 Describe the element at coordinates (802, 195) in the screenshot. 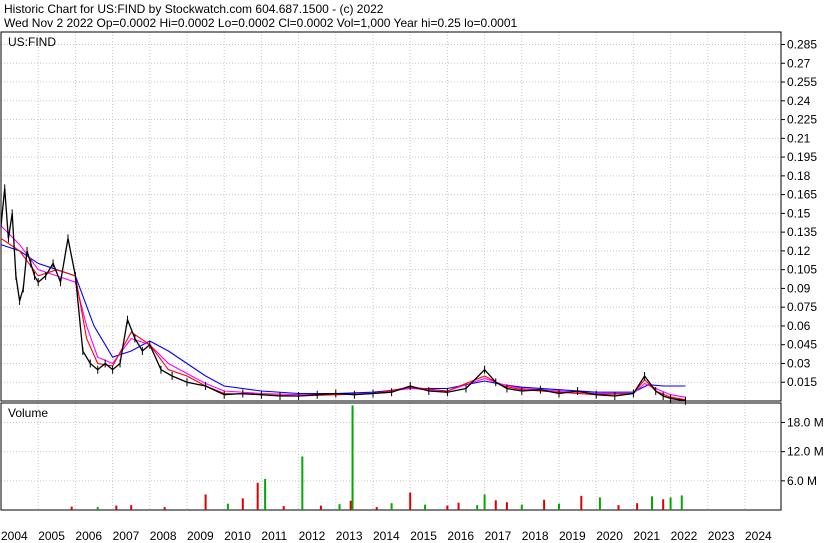

I see `y-tick-label: 0.165` at that location.